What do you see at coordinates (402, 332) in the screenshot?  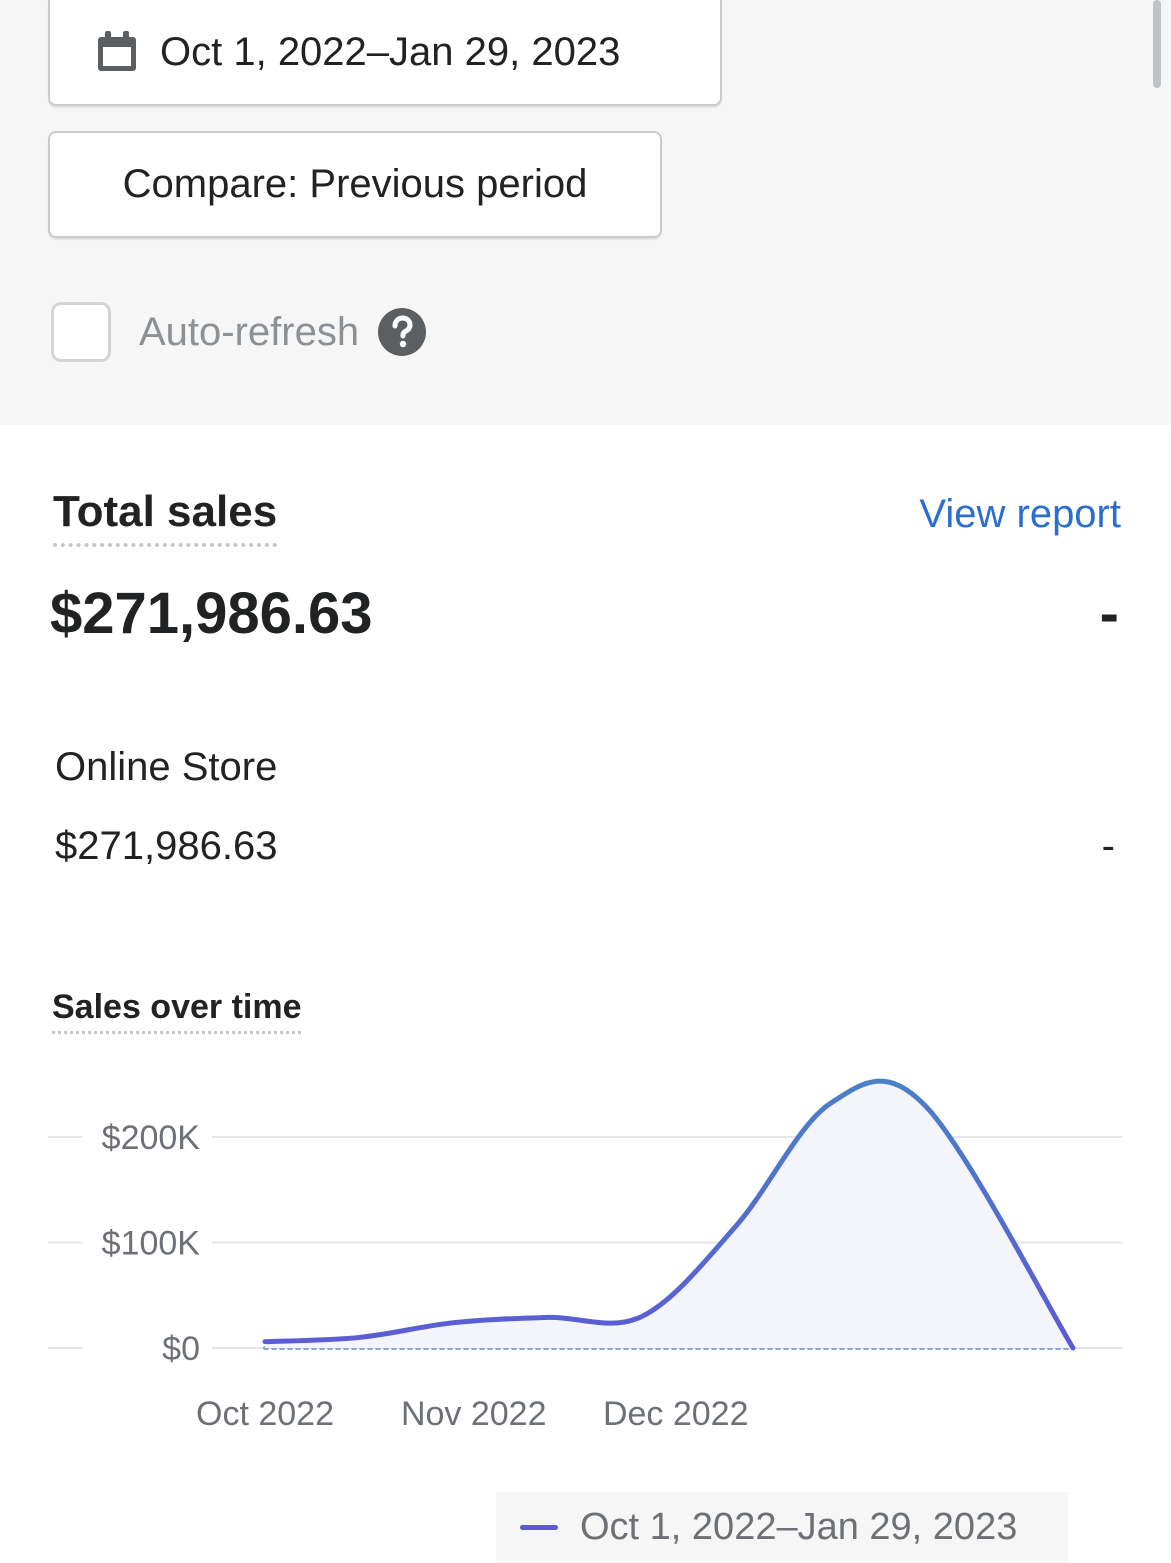 I see `help-icon` at bounding box center [402, 332].